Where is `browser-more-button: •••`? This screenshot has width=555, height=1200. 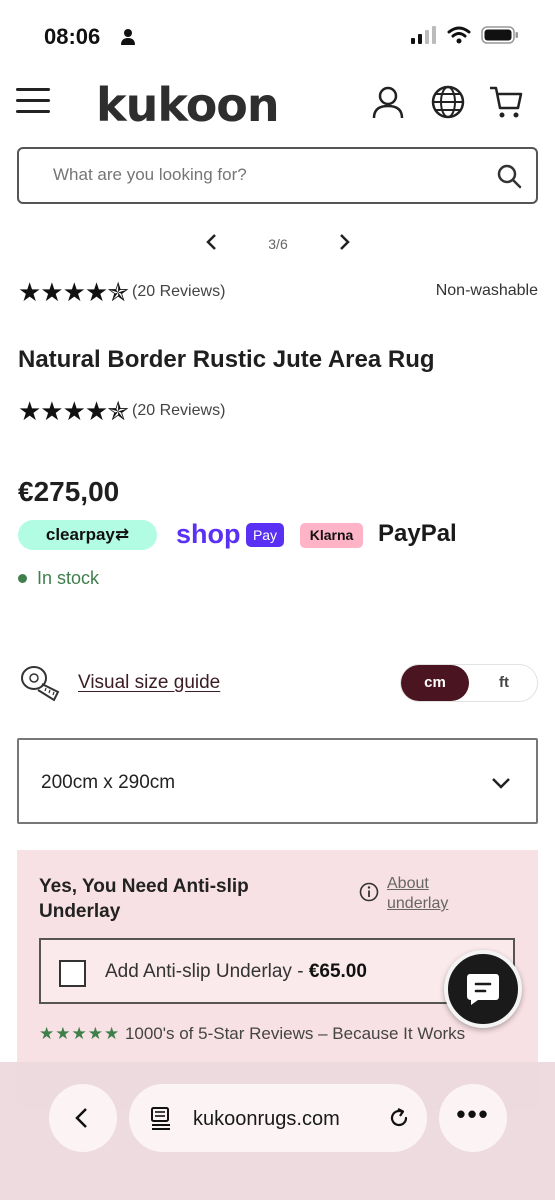
browser-more-button: ••• is located at coordinates (473, 1118).